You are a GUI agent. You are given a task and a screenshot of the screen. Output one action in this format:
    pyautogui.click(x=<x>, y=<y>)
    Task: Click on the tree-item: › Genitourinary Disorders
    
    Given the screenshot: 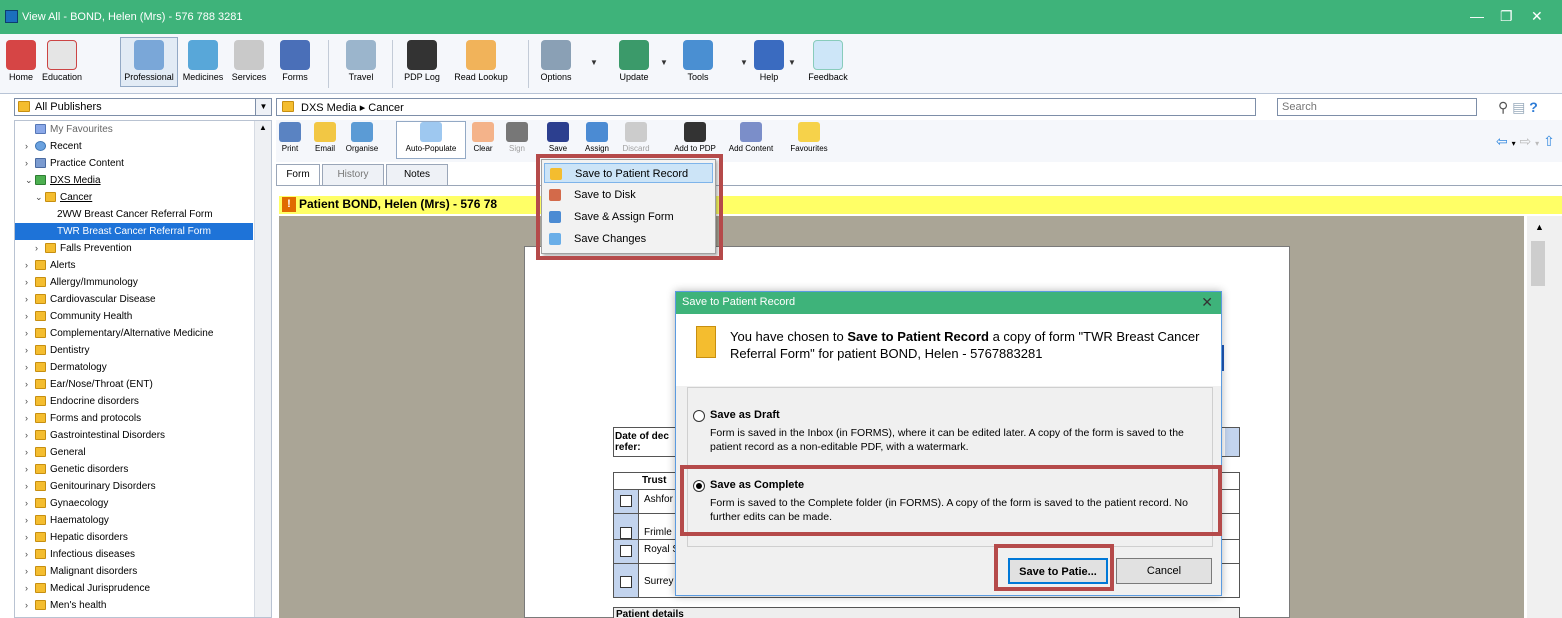 What is the action you would take?
    pyautogui.click(x=90, y=486)
    